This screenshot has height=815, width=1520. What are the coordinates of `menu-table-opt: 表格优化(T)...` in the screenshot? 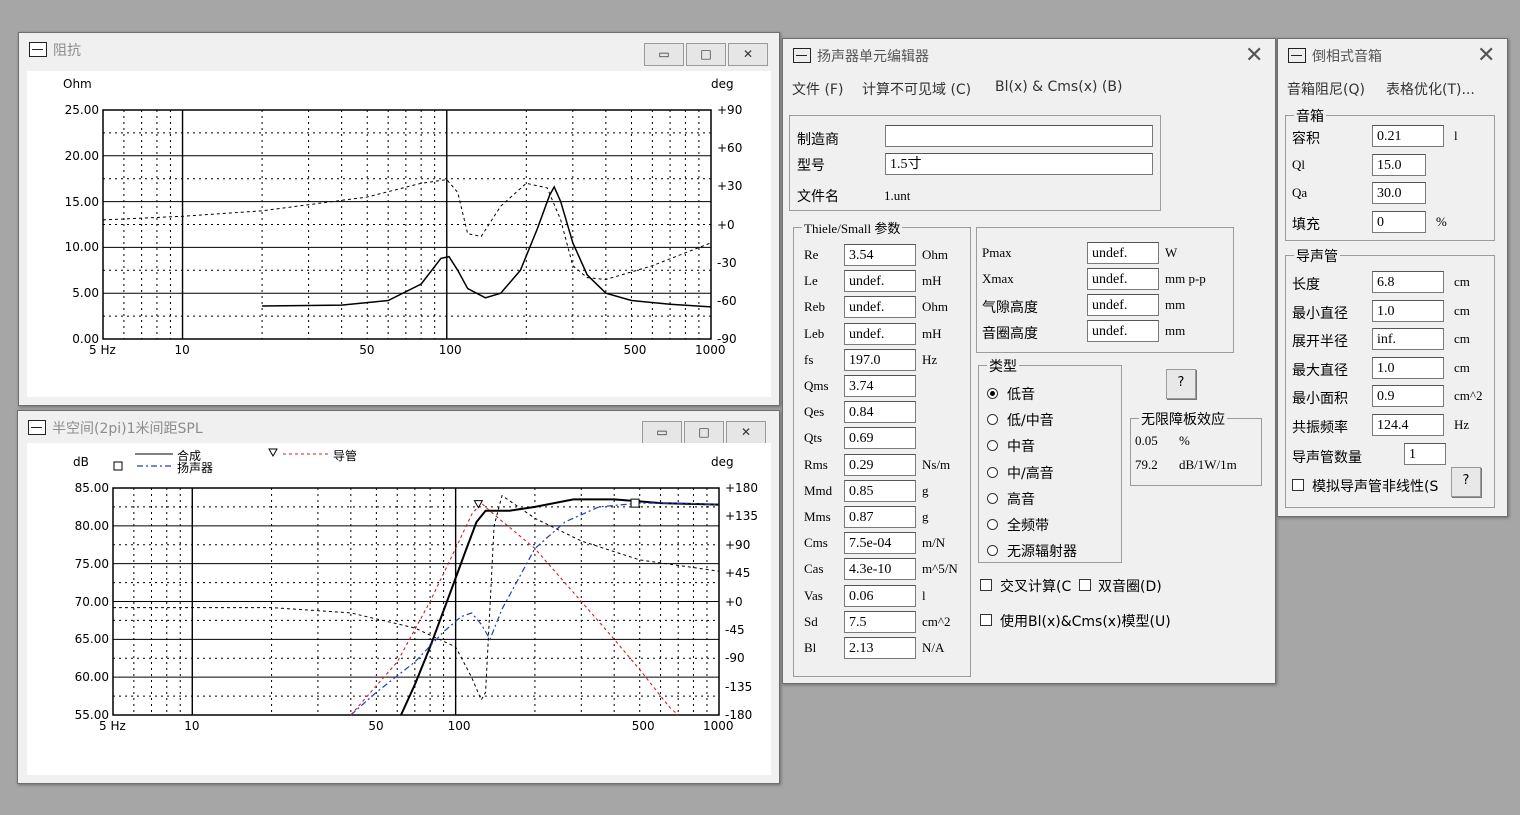 It's located at (1430, 89).